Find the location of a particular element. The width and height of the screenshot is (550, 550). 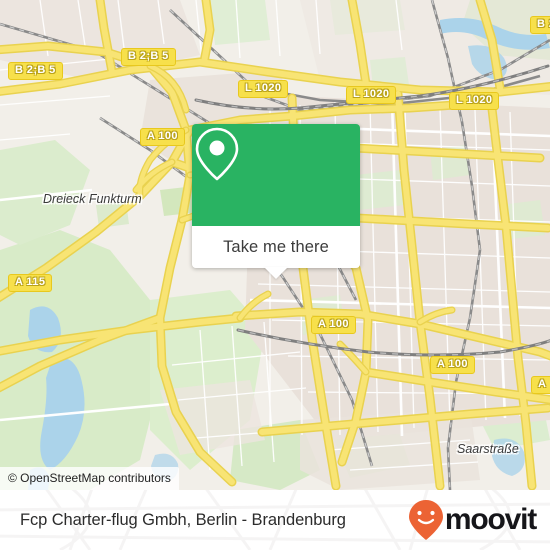

place-label: Dreieck Funkturm is located at coordinates (92, 199).